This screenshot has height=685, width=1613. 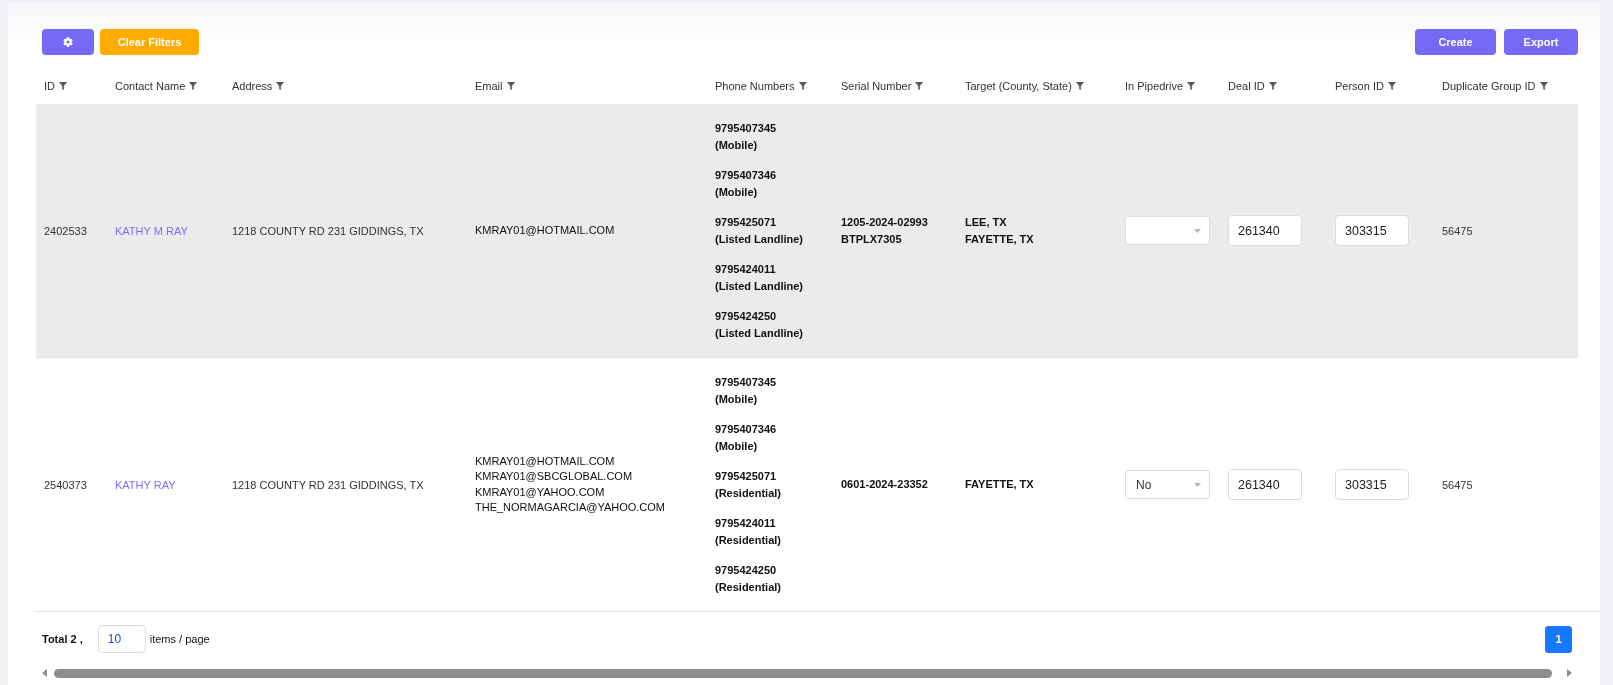 I want to click on settings-button, so click(x=68, y=42).